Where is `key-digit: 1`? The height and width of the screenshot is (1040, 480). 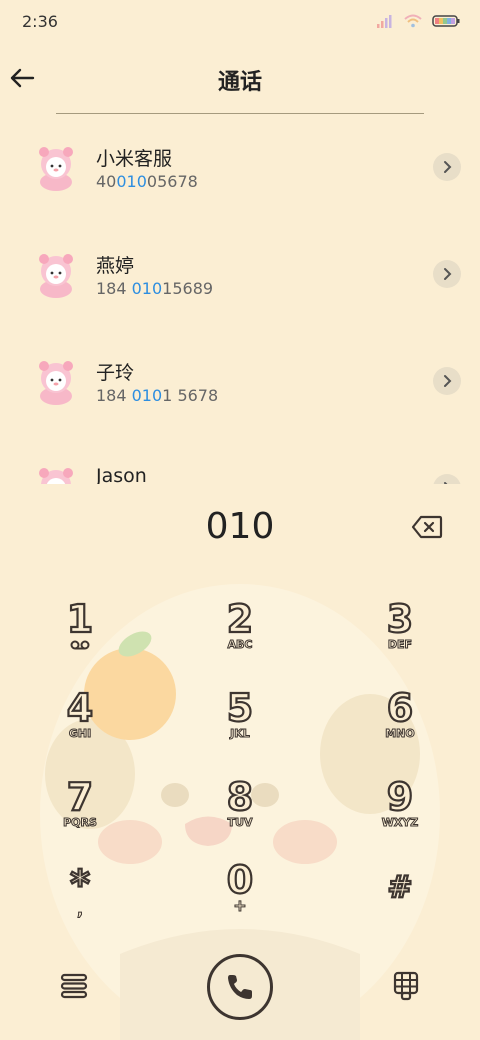 key-digit: 1 is located at coordinates (80, 619).